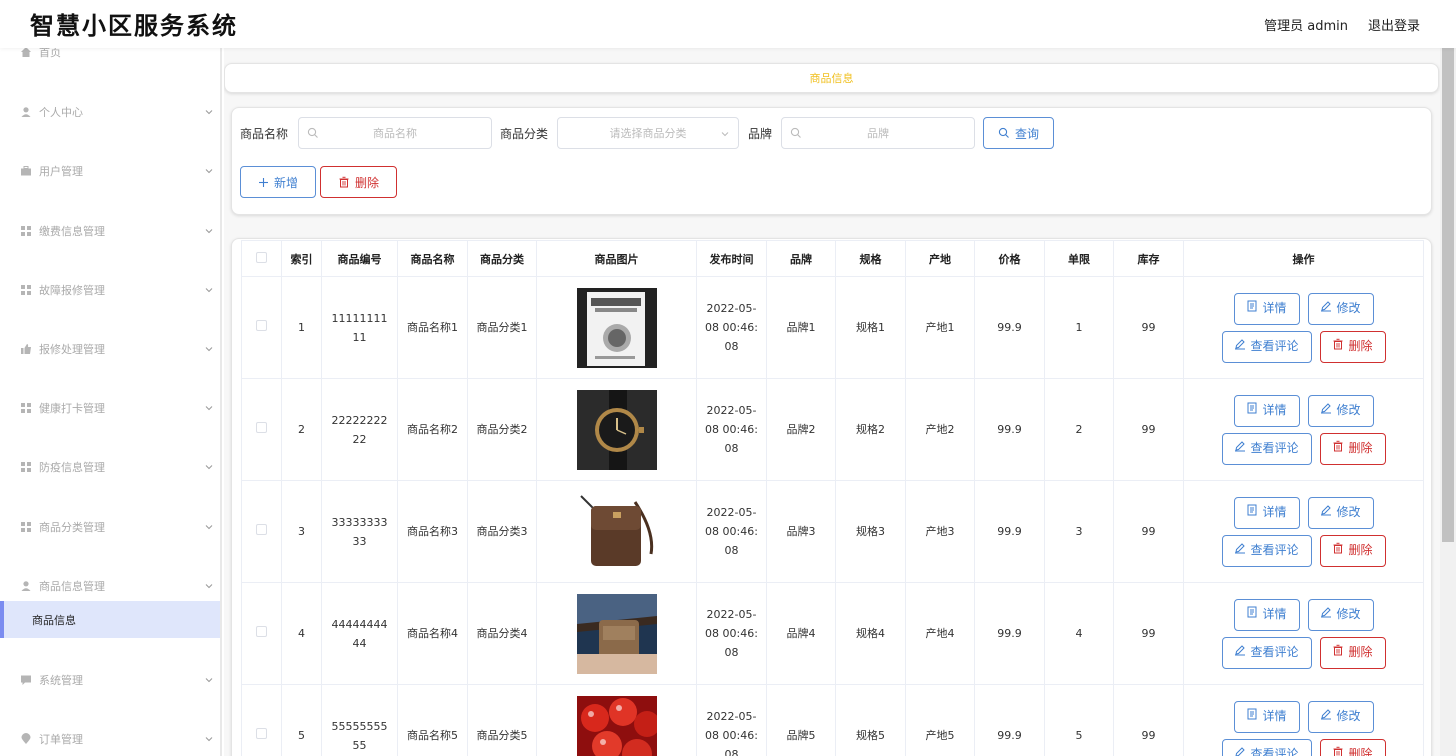 This screenshot has width=1456, height=756. What do you see at coordinates (110, 527) in the screenshot?
I see `sidebar-item-9: 商品分类管理` at bounding box center [110, 527].